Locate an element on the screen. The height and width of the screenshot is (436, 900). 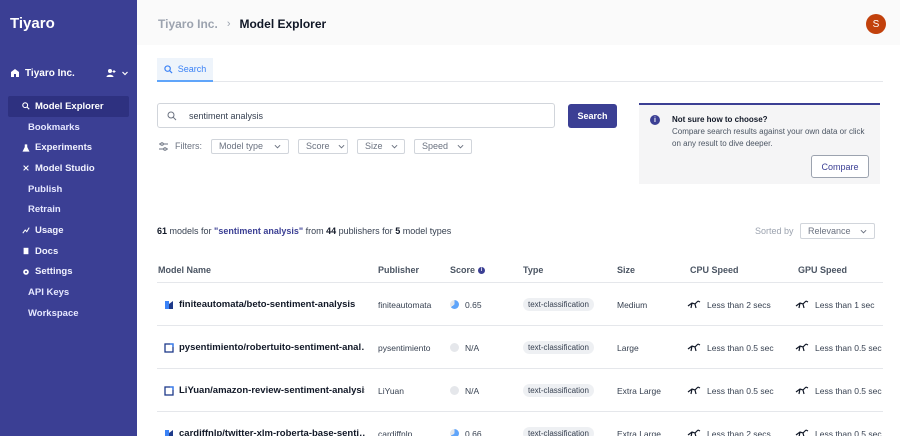
sidebar-item-model-studio: Model Studio is located at coordinates (68, 168).